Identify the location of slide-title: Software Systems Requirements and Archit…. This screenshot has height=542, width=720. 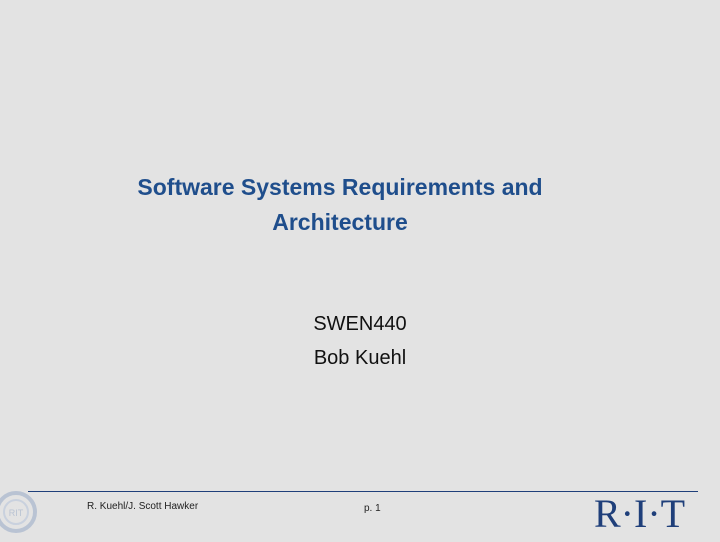
(340, 205).